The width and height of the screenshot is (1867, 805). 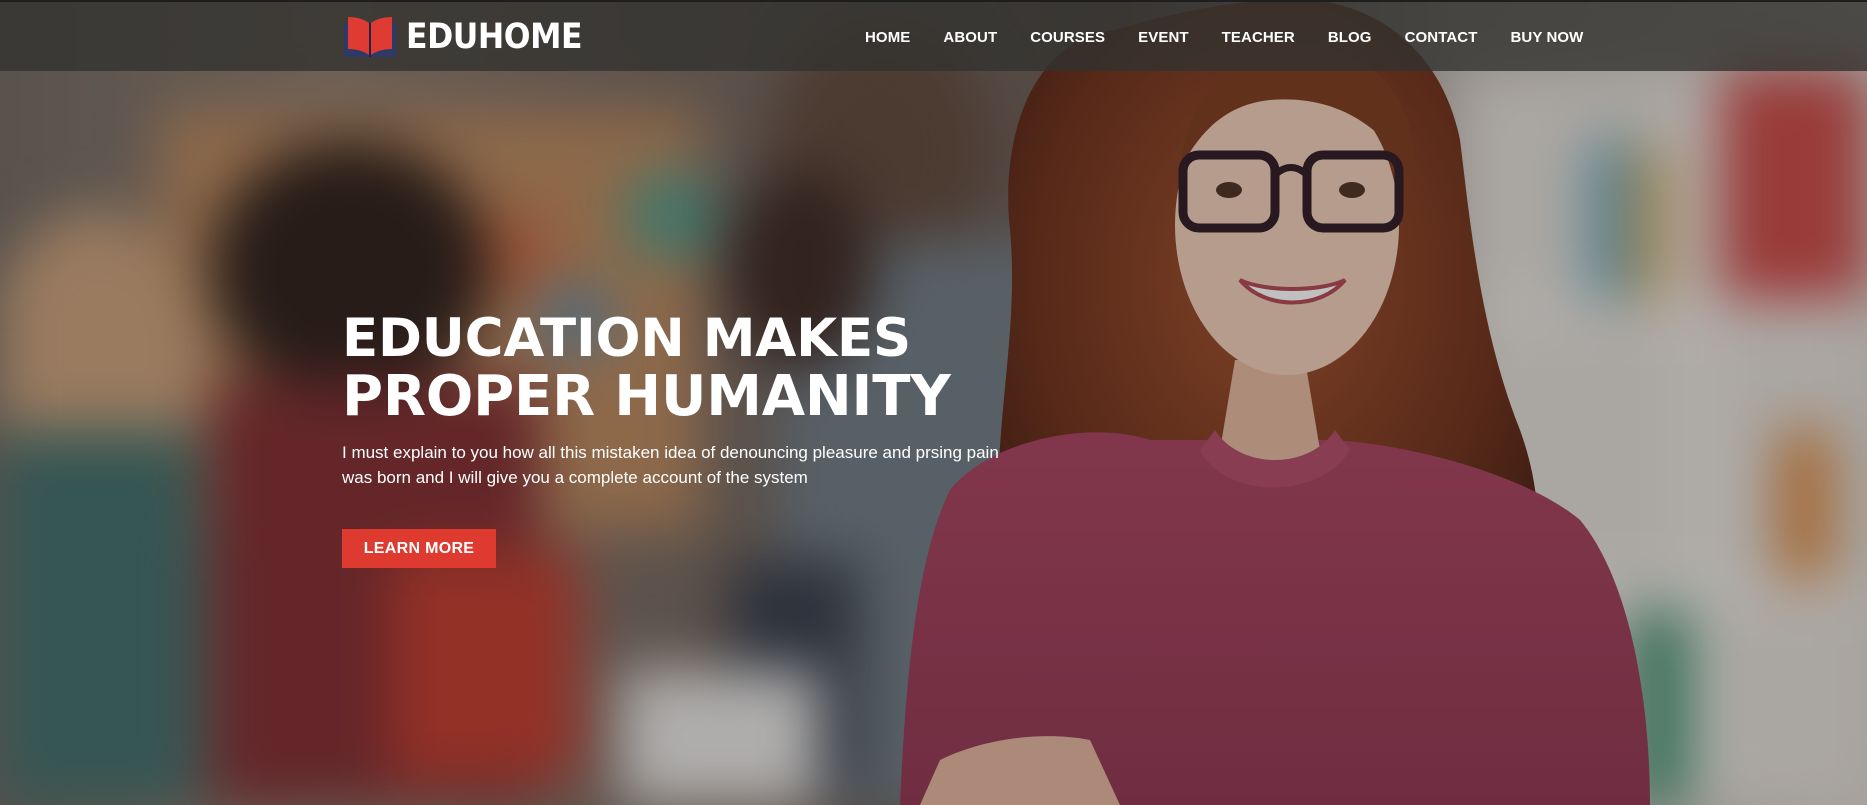 What do you see at coordinates (419, 548) in the screenshot?
I see `learn-more-button: LEARN MORE` at bounding box center [419, 548].